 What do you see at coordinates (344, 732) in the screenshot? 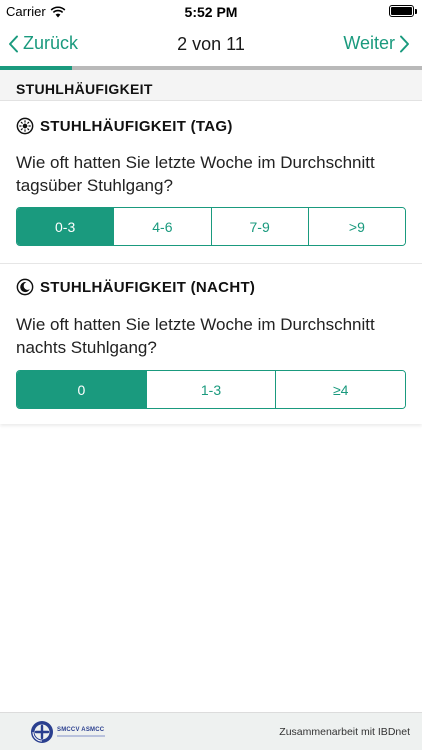
I see `partner-credit: Zusammenarbeit mit IBDnet` at bounding box center [344, 732].